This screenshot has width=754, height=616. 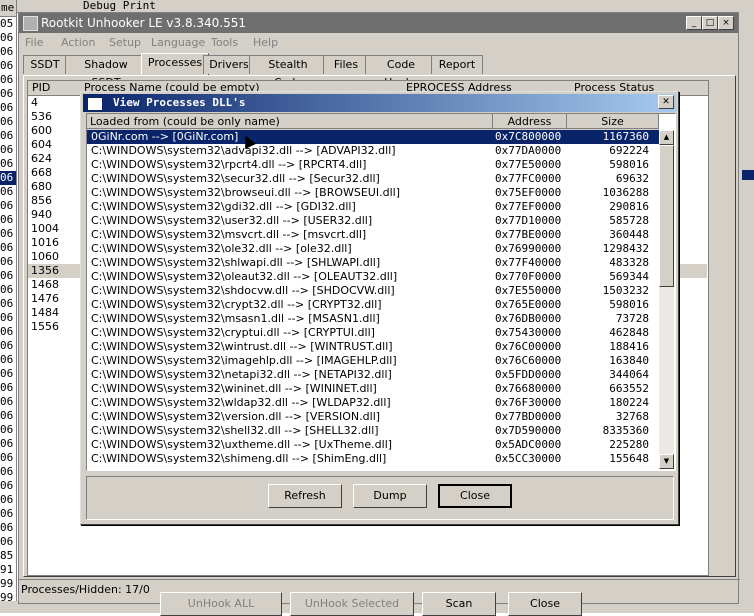 What do you see at coordinates (530, 121) in the screenshot?
I see `column-address: Address` at bounding box center [530, 121].